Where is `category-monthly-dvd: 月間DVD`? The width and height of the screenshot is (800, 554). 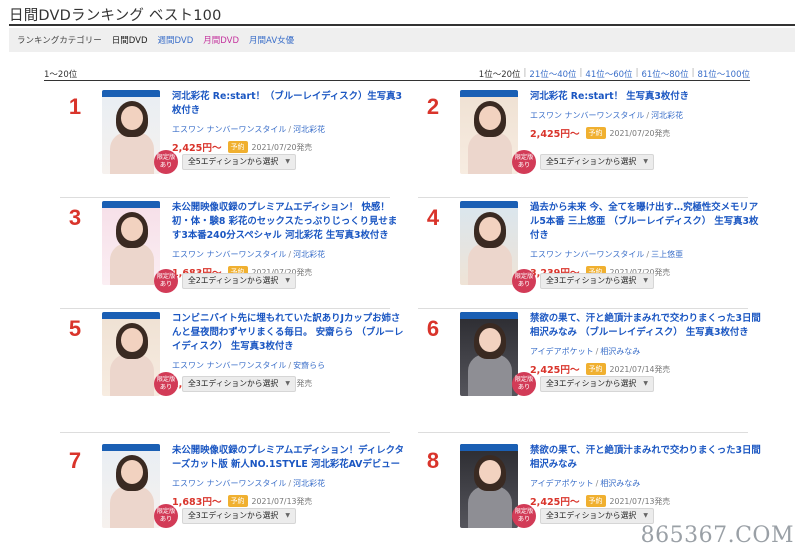 category-monthly-dvd: 月間DVD is located at coordinates (221, 40).